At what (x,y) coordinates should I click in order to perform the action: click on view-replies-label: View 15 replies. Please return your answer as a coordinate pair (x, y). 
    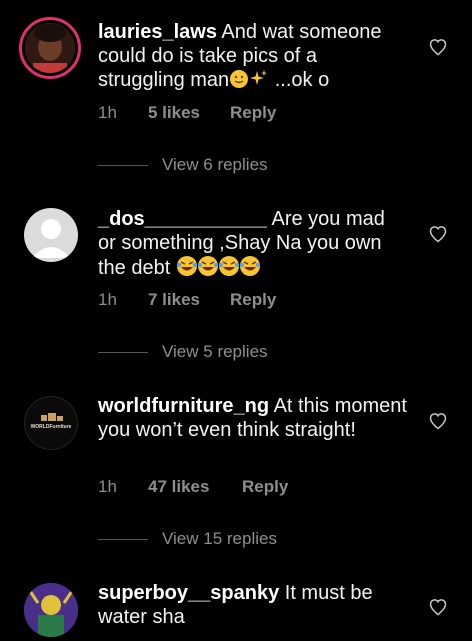
    Looking at the image, I should click on (219, 538).